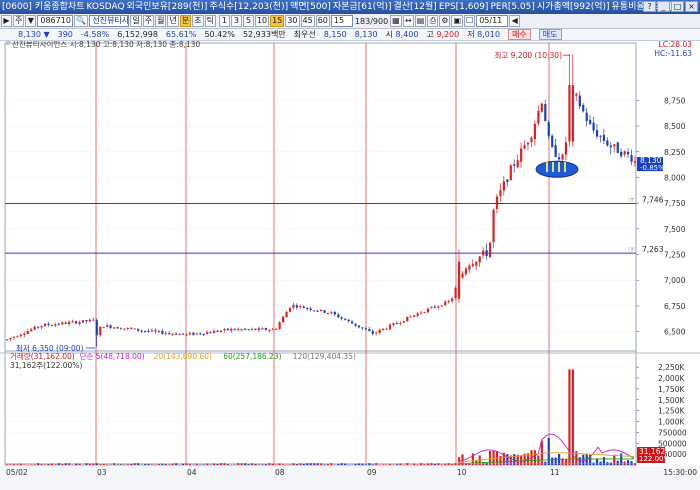 Image resolution: width=700 pixels, height=490 pixels. What do you see at coordinates (653, 200) in the screenshot?
I see `support-line-label: 7,746` at bounding box center [653, 200].